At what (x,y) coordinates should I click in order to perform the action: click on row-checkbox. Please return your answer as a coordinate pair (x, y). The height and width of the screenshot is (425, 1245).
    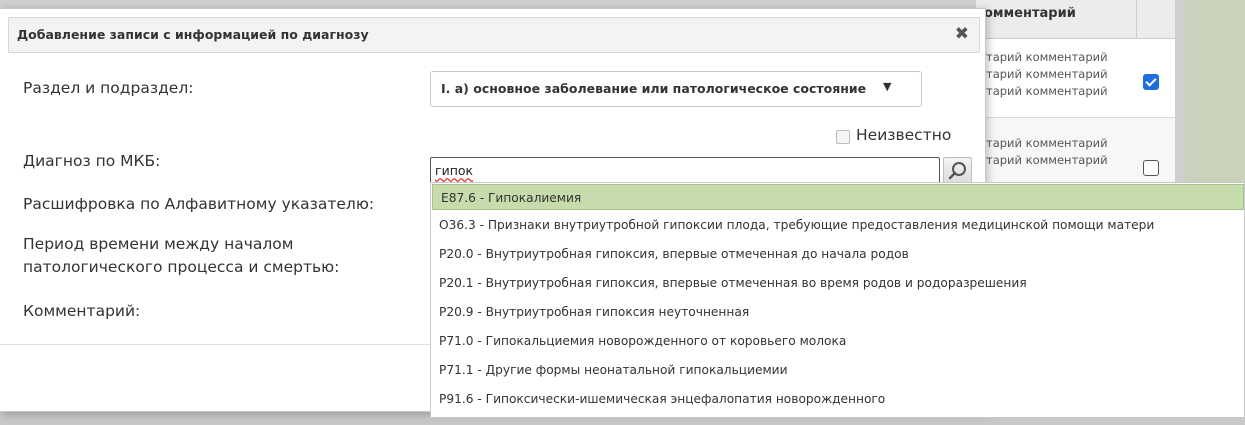
    Looking at the image, I should click on (1151, 168).